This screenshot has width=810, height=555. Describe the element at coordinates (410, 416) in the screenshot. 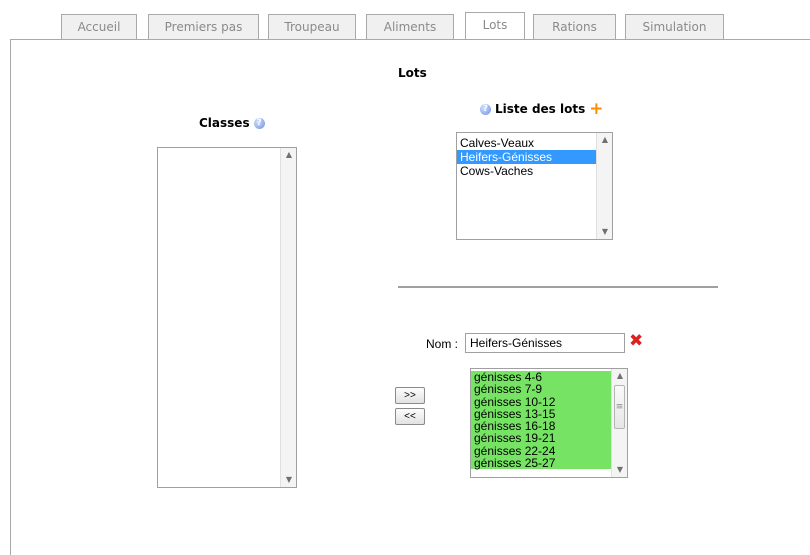

I see `remove-class-button: <<` at that location.